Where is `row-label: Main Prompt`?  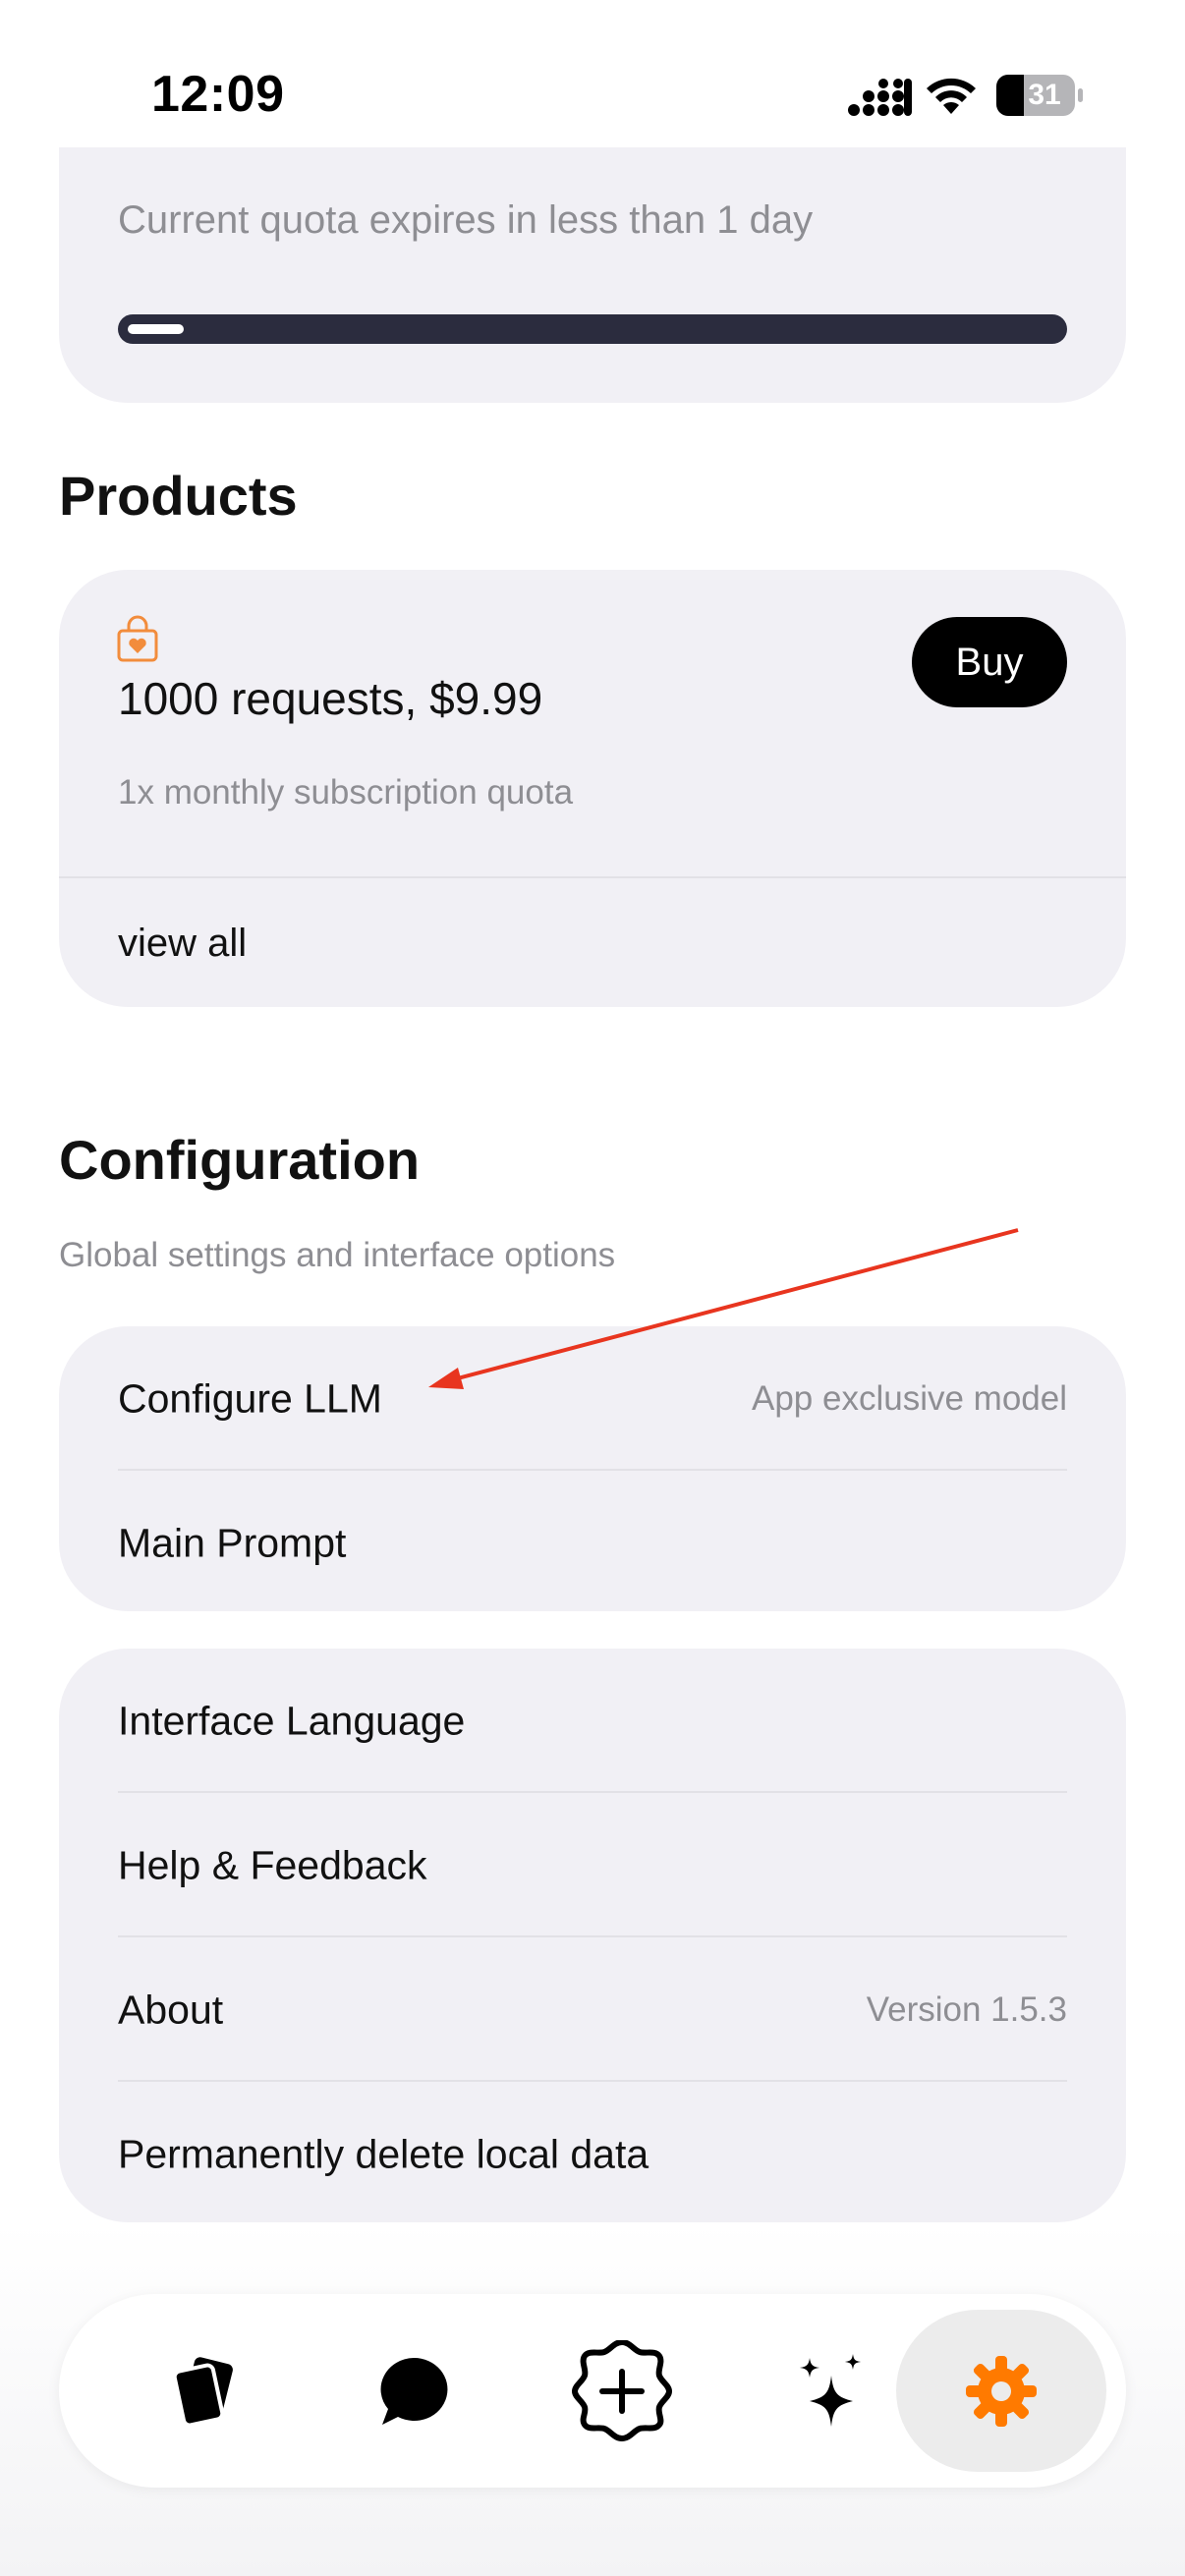 row-label: Main Prompt is located at coordinates (232, 1542).